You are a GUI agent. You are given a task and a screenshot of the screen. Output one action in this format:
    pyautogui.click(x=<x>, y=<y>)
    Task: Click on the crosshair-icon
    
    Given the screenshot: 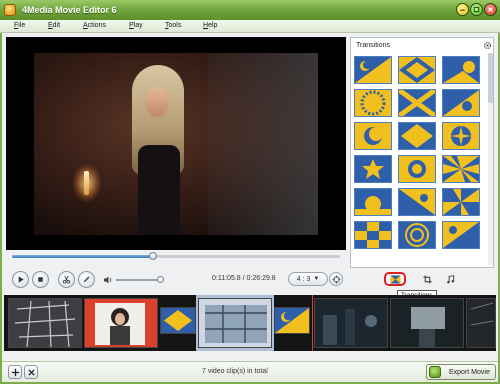 What is the action you would take?
    pyautogui.click(x=336, y=279)
    